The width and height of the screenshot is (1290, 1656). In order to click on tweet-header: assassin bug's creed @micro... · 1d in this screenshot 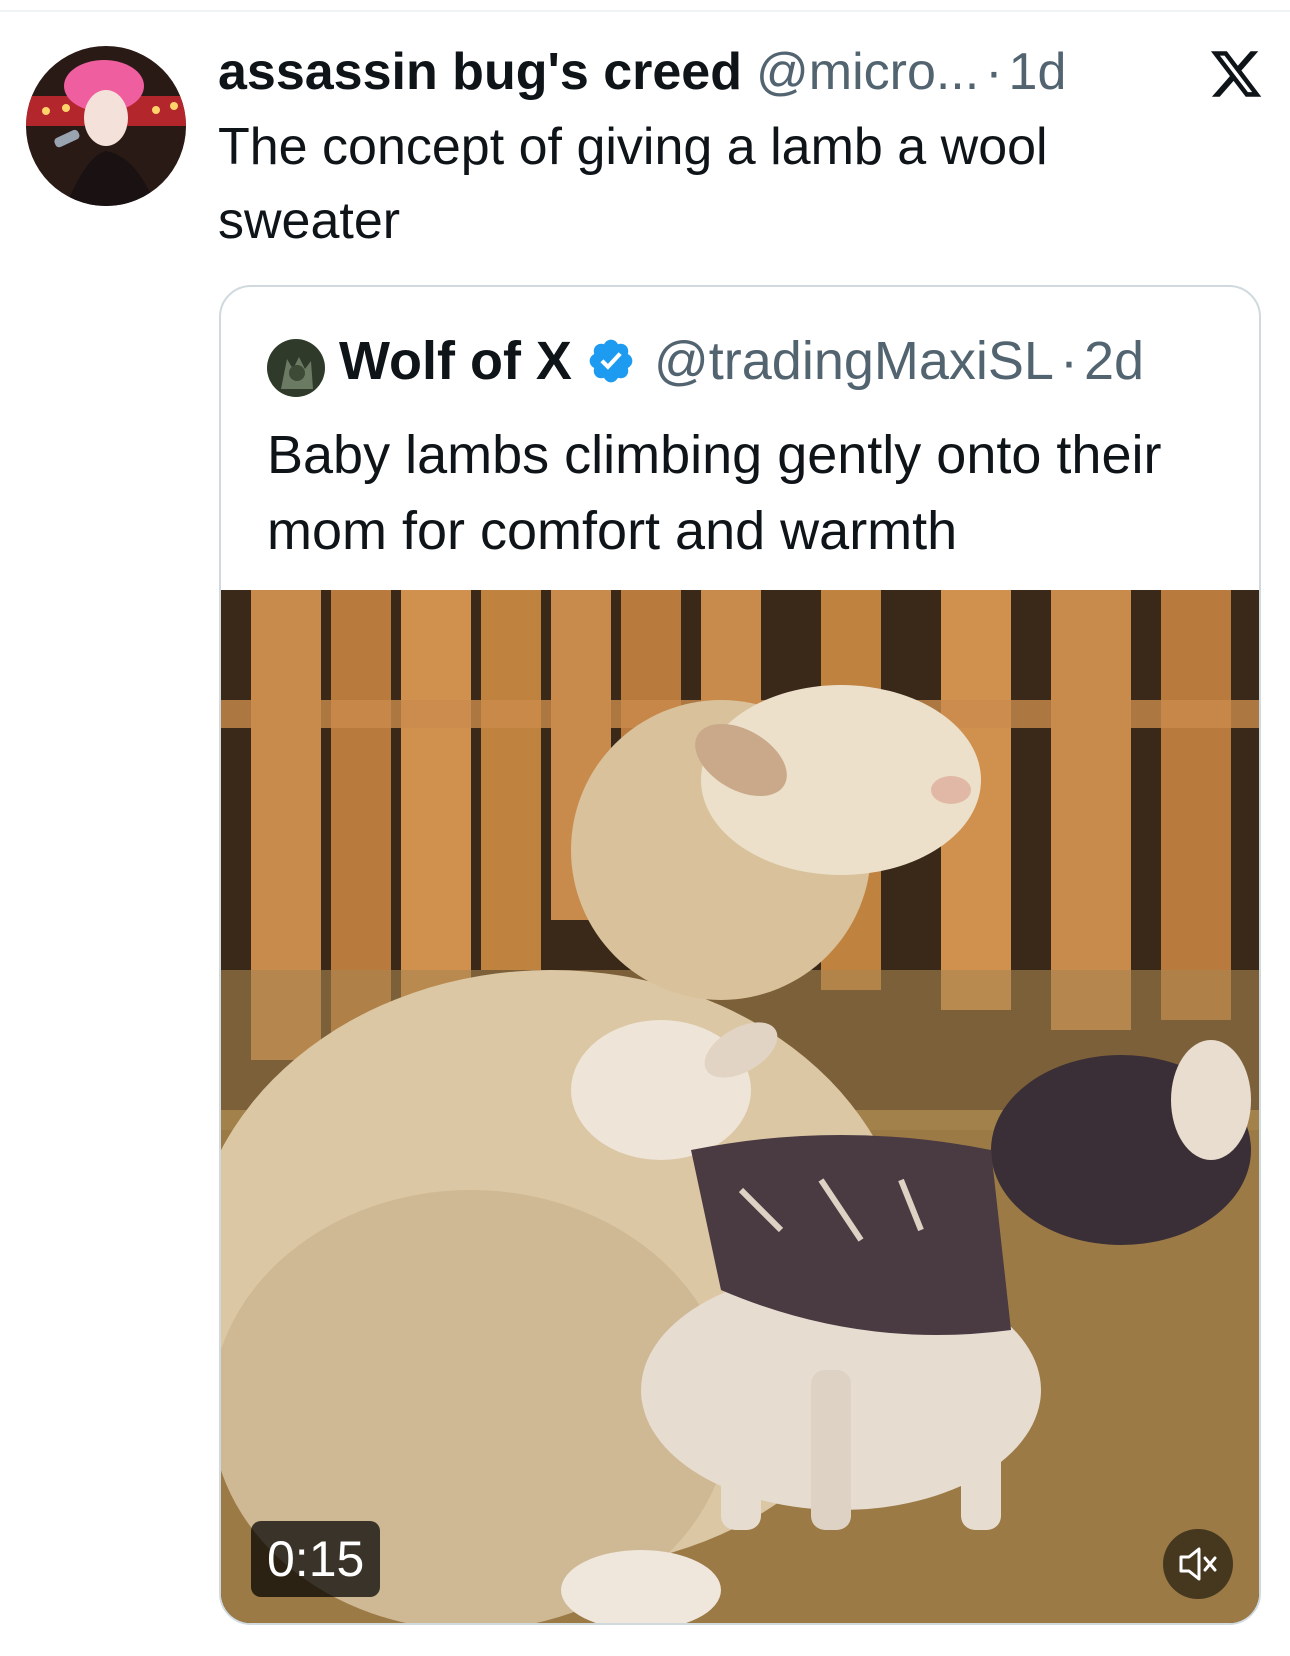, I will do `click(642, 72)`.